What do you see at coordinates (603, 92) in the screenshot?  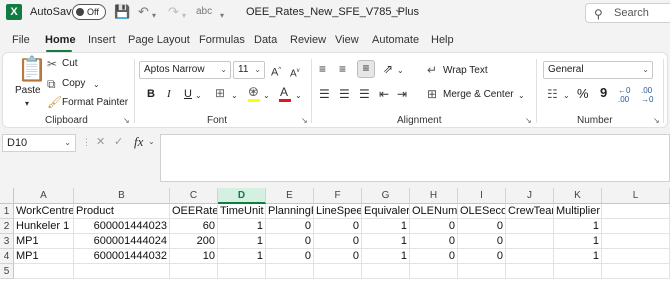 I see `comma-style-button: 9` at bounding box center [603, 92].